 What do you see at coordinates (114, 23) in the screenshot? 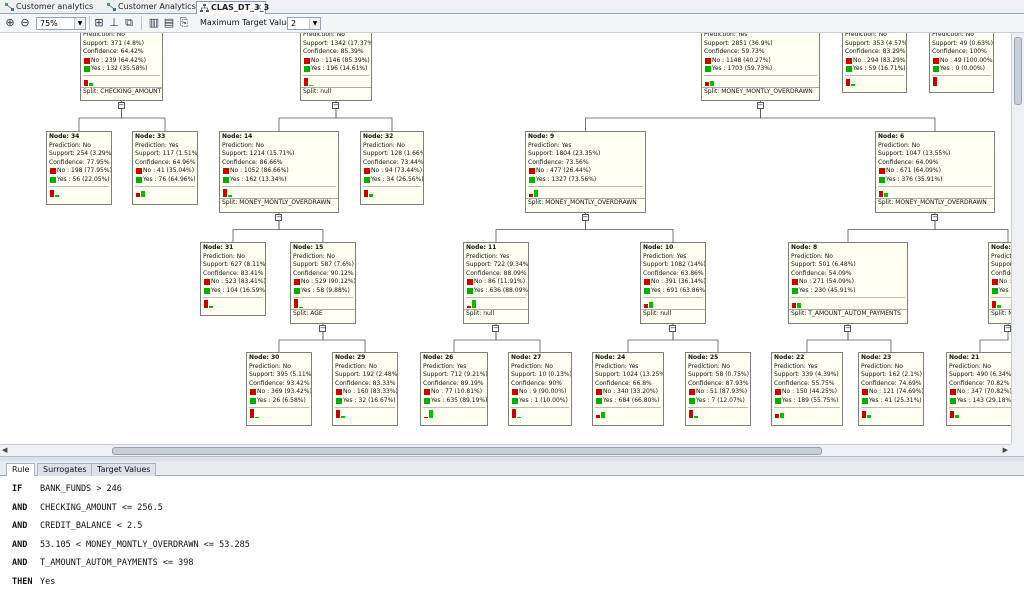
I see `layout-tree-icon: ⊥` at bounding box center [114, 23].